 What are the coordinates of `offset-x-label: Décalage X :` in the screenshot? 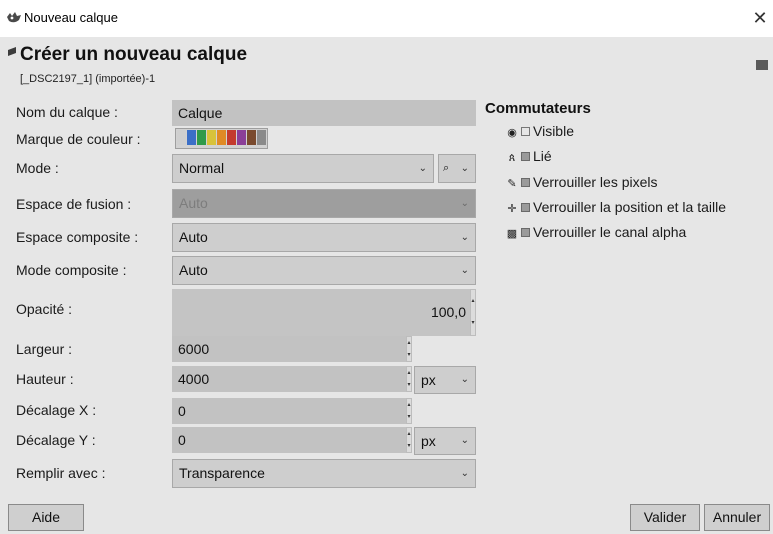 It's located at (56, 410).